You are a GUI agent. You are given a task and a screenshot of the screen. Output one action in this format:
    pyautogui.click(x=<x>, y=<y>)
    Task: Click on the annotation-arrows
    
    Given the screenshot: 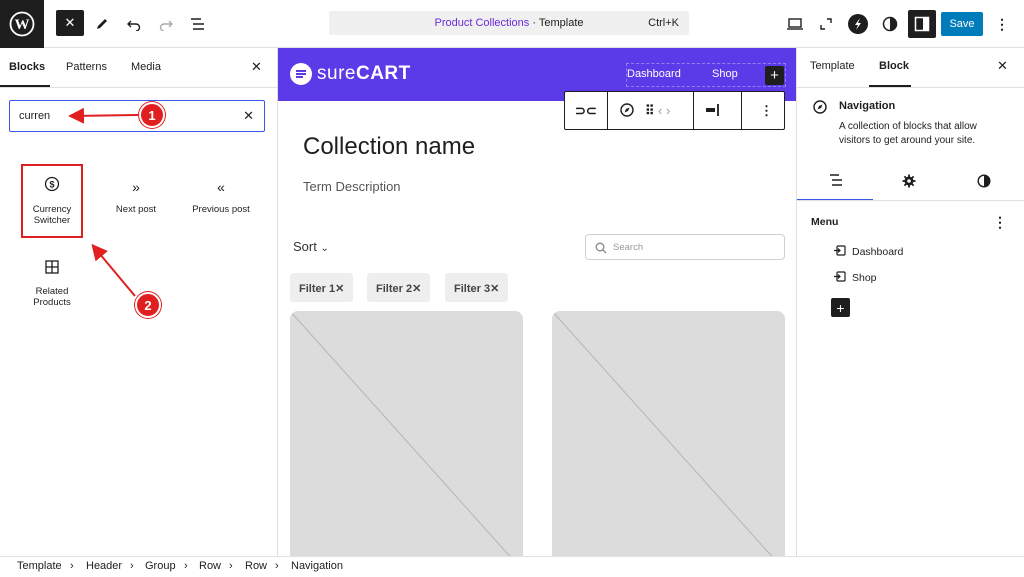 What is the action you would take?
    pyautogui.click(x=103, y=202)
    